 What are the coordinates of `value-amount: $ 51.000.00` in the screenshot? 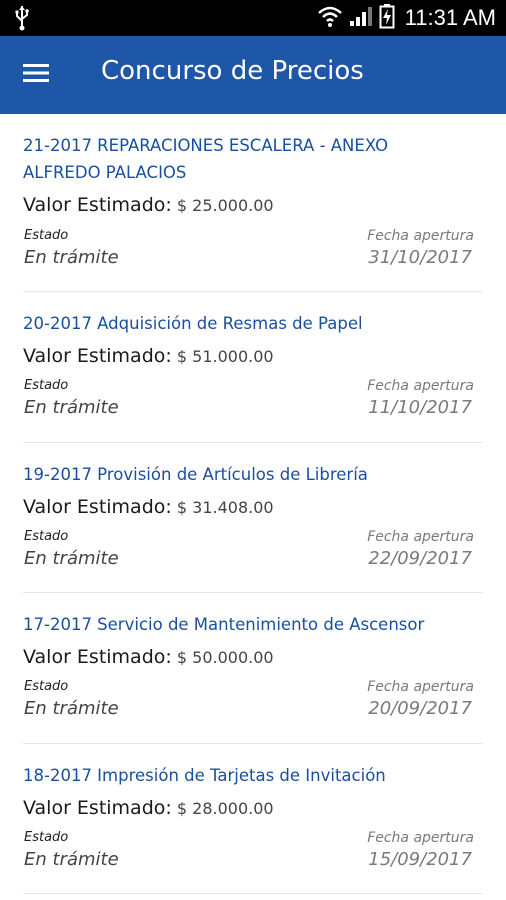 It's located at (225, 356).